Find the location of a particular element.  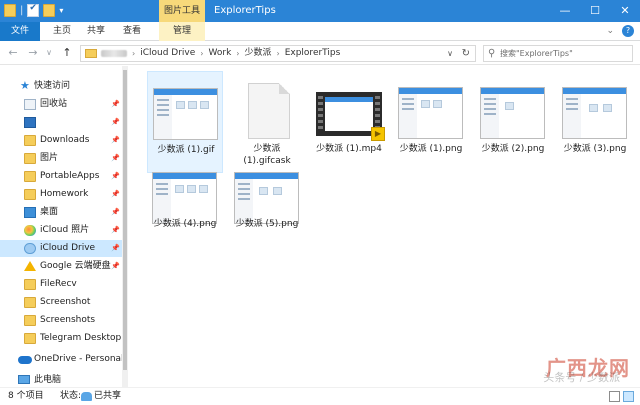

sidebar-item-app: 📌 is located at coordinates (61, 122).